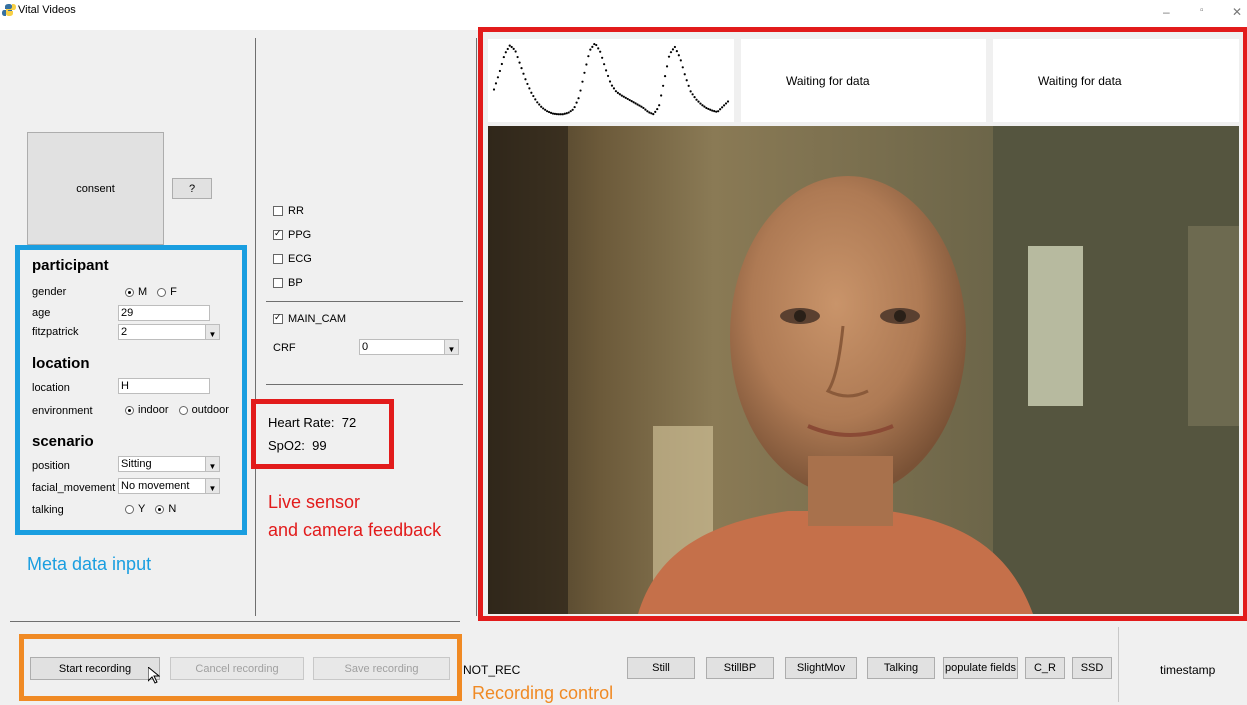 The height and width of the screenshot is (705, 1247). I want to click on still-button: Still, so click(661, 668).